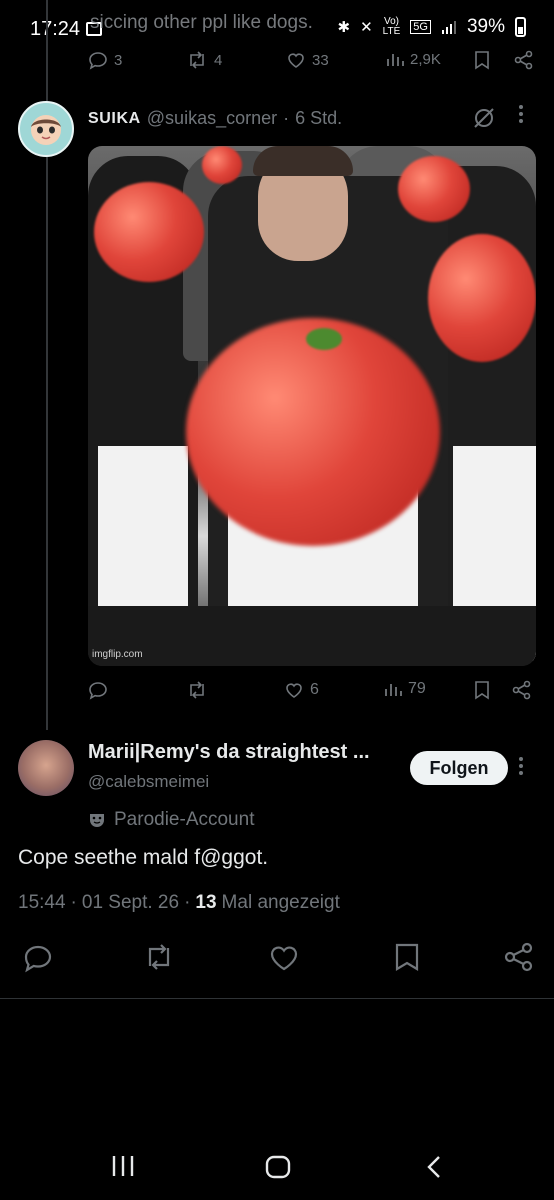 This screenshot has height=1200, width=554. Describe the element at coordinates (149, 781) in the screenshot. I see `main-author-handle: @calebsmeimei` at that location.